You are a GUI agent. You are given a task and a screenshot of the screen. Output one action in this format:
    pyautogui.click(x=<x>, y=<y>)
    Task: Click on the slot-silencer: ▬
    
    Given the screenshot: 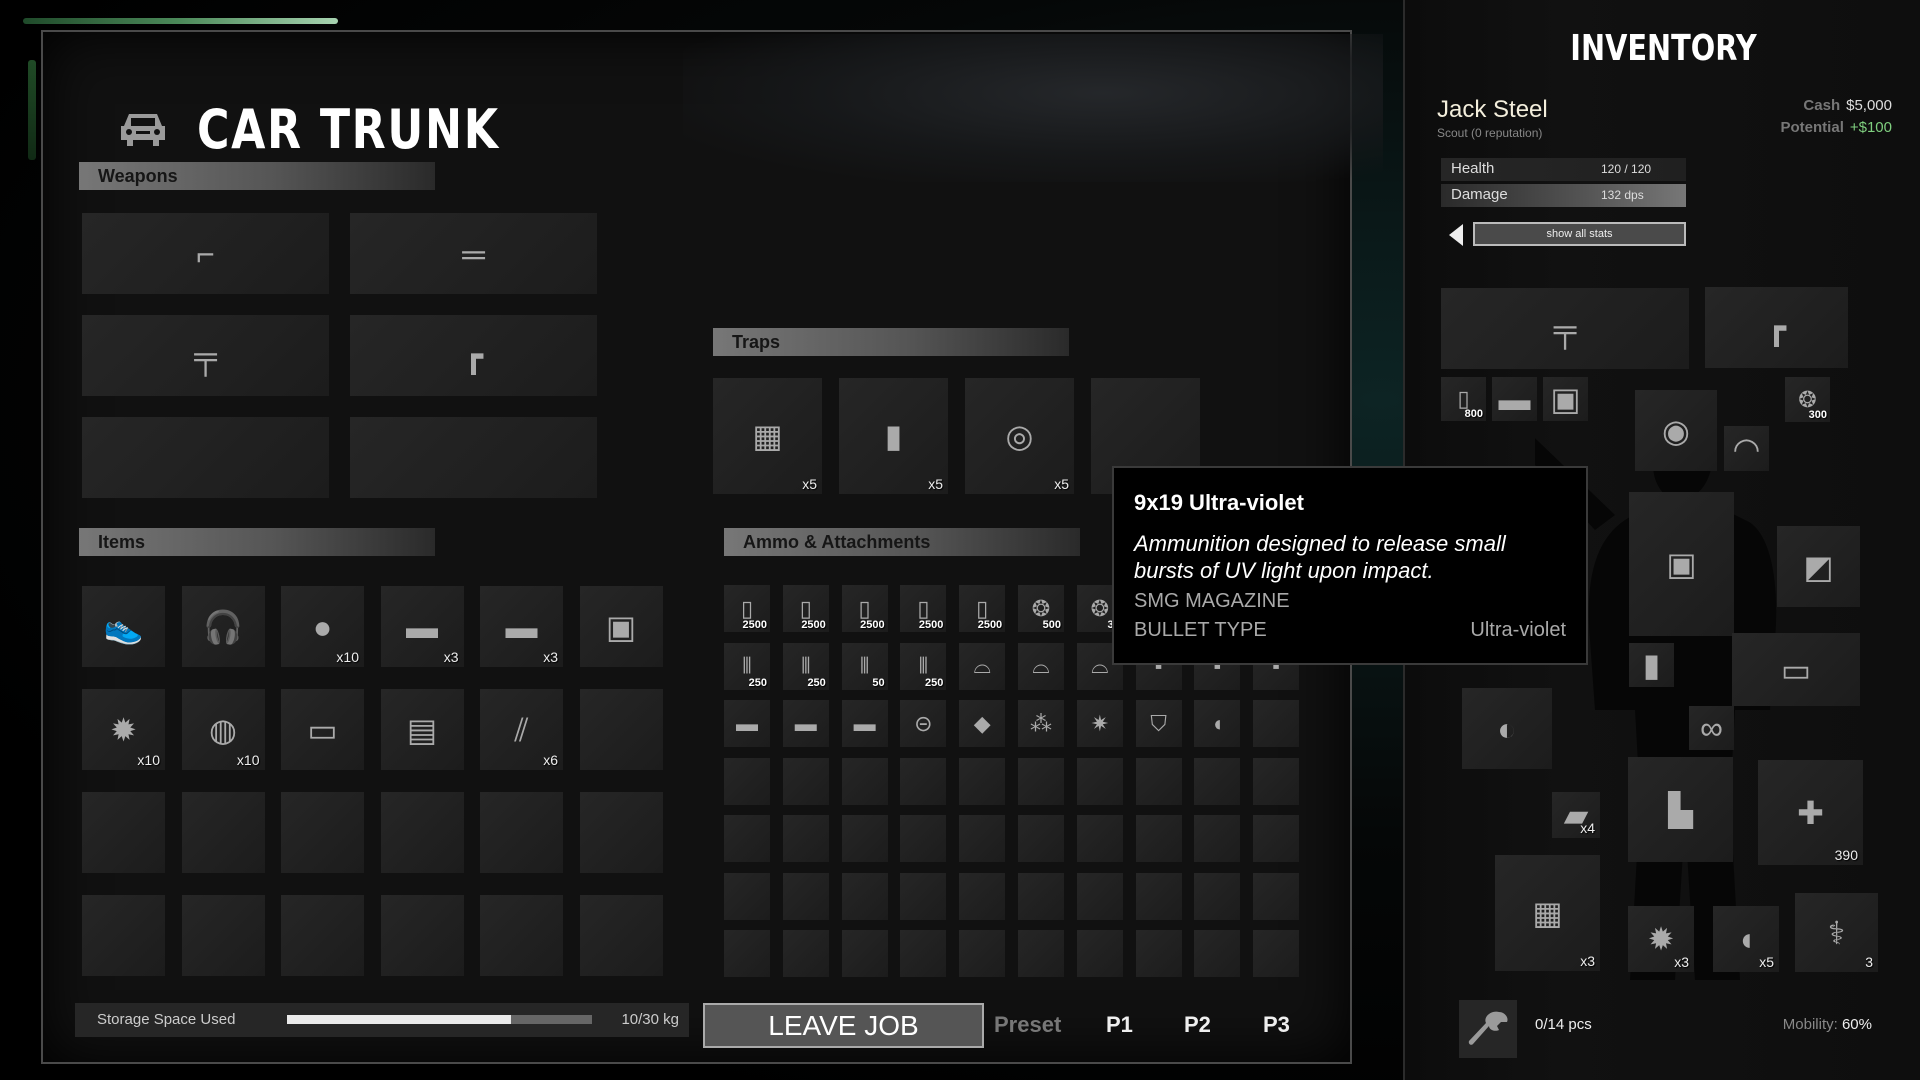 What is the action you would take?
    pyautogui.click(x=1514, y=399)
    